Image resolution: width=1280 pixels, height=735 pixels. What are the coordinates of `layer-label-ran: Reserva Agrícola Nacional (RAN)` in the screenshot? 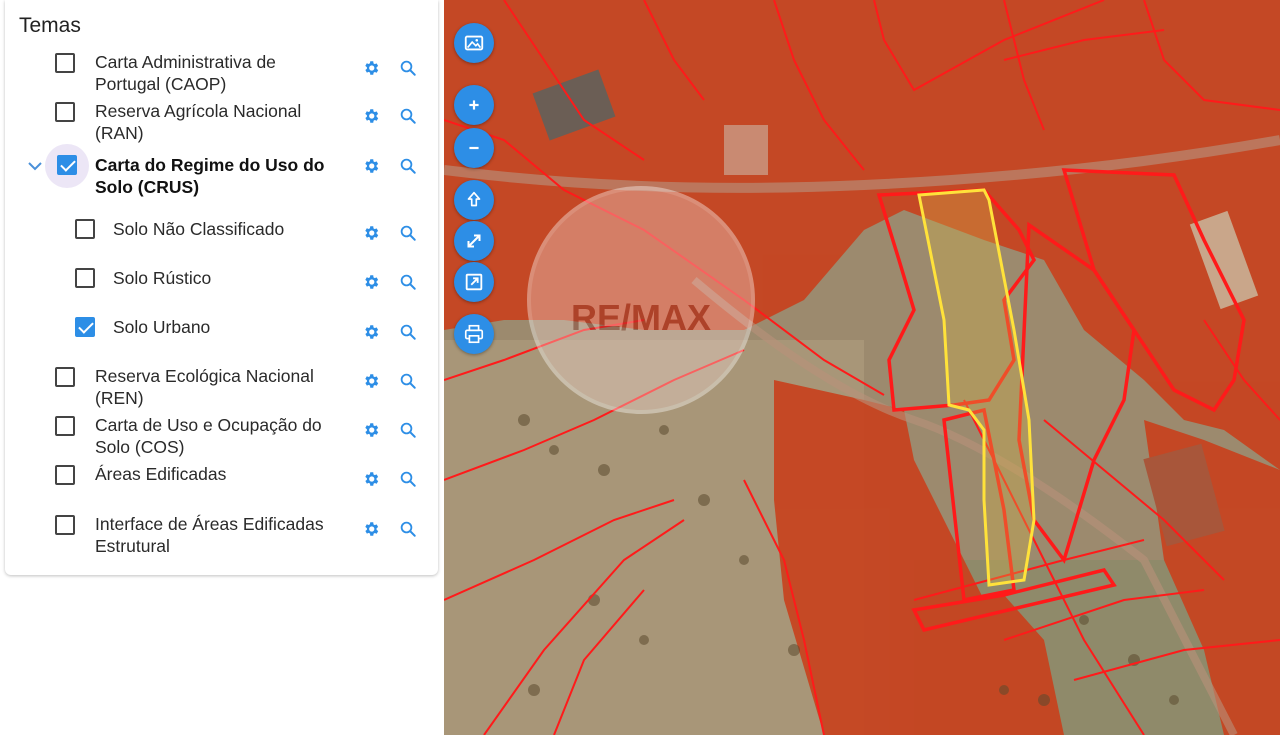 It's located at (198, 122).